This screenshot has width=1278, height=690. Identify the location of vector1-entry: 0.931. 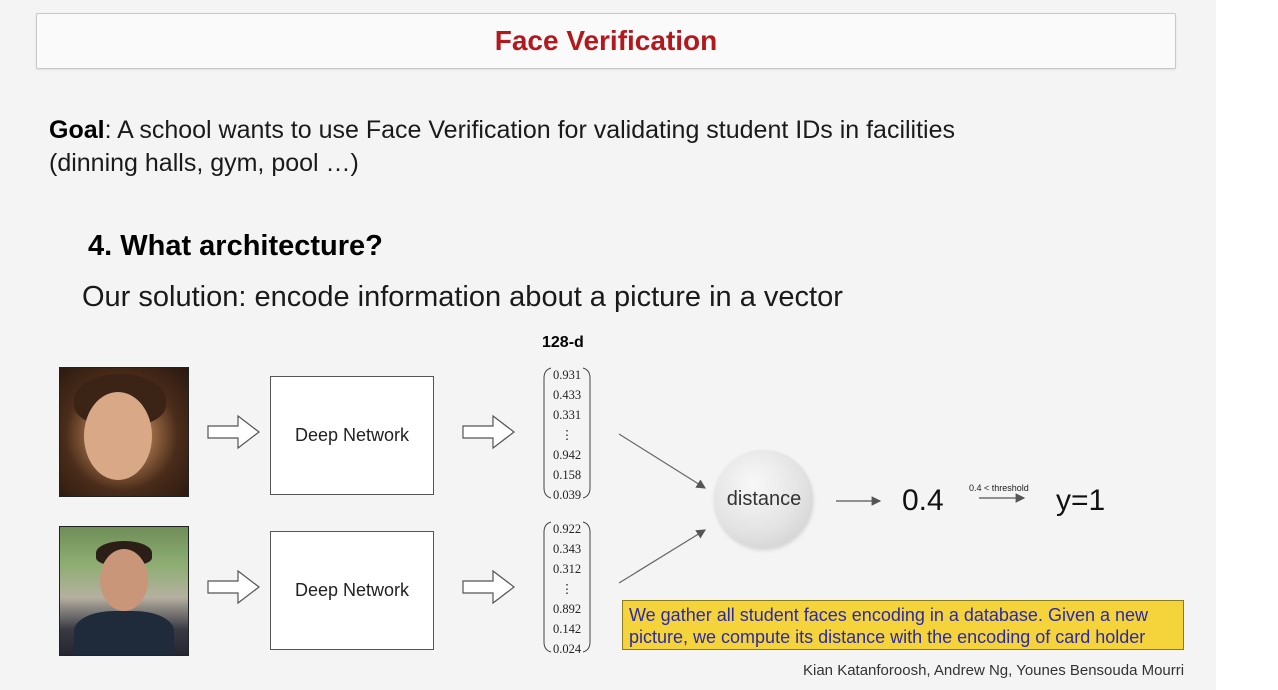
(567, 375).